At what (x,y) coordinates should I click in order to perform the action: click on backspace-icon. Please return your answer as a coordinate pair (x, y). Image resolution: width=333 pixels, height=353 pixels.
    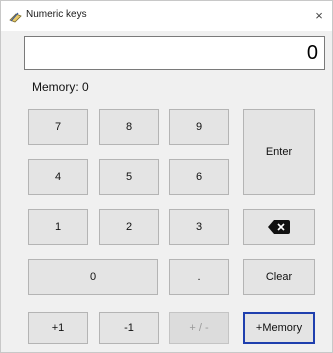
    Looking at the image, I should click on (279, 227).